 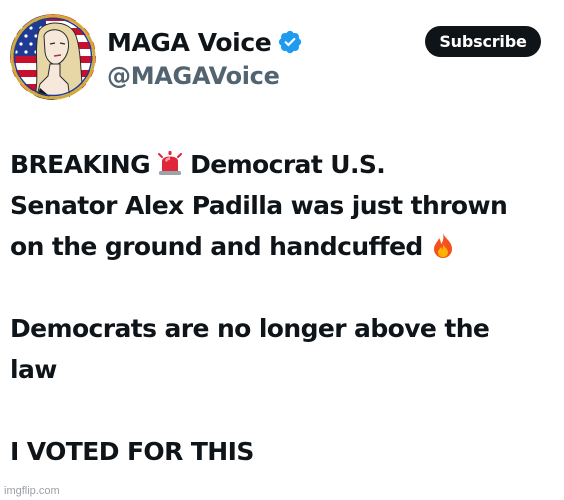 What do you see at coordinates (193, 76) in the screenshot?
I see `account-handle: @MAGAVoice` at bounding box center [193, 76].